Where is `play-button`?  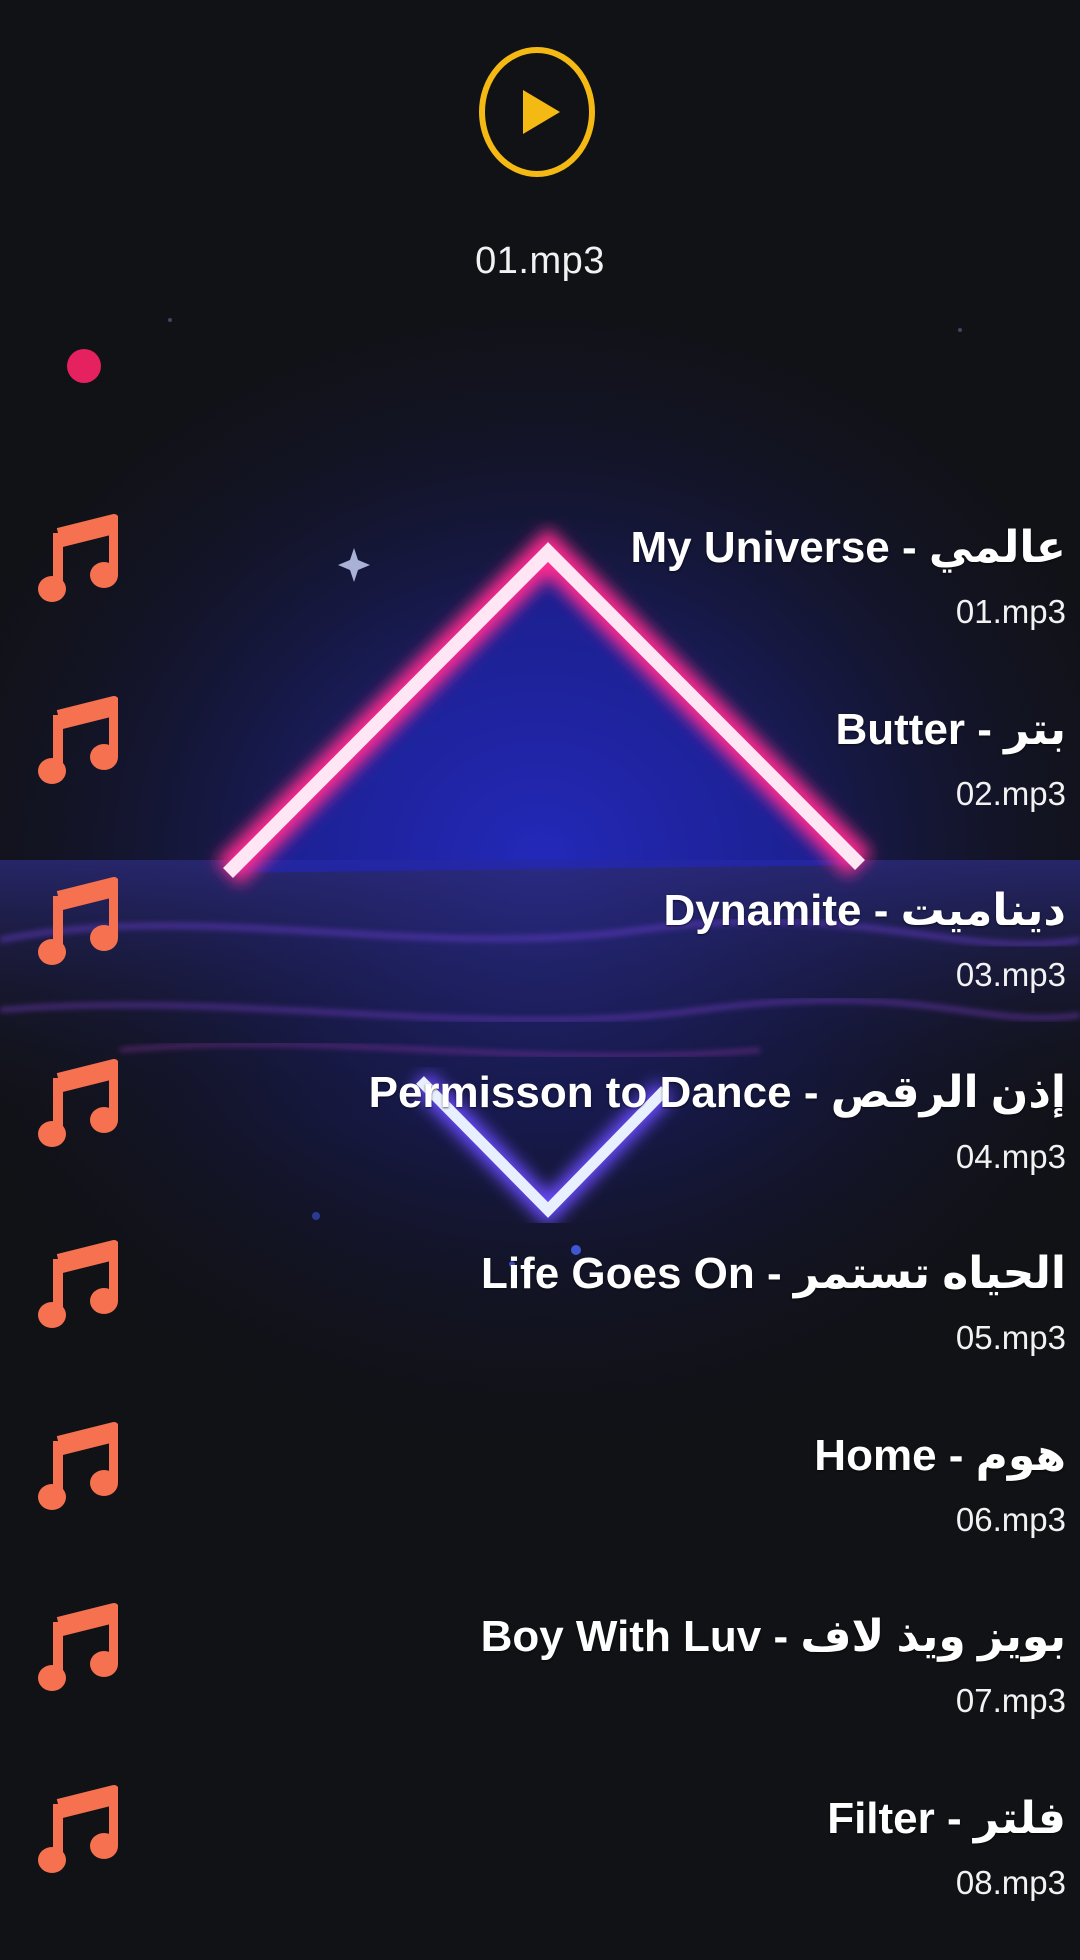 play-button is located at coordinates (537, 112).